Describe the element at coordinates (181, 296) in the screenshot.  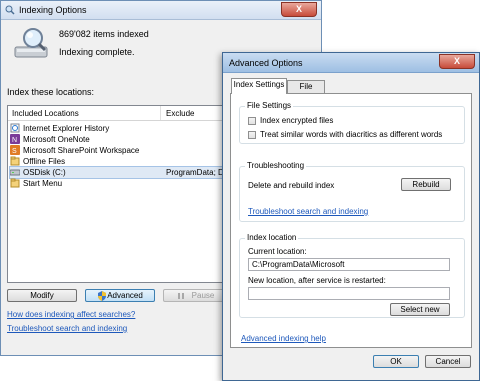
I see `pause-icon` at that location.